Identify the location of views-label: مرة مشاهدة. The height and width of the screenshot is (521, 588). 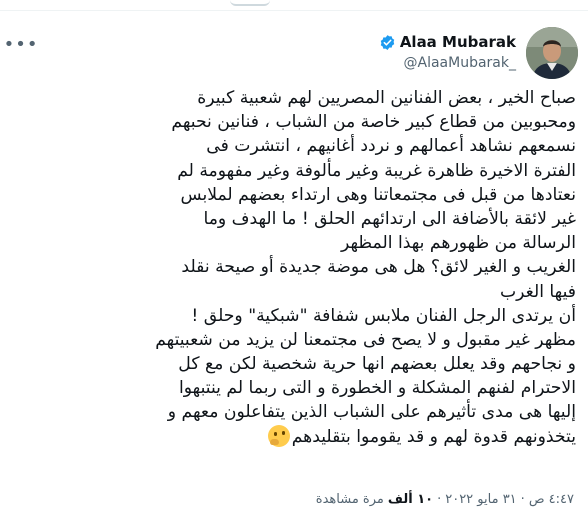
(349, 499).